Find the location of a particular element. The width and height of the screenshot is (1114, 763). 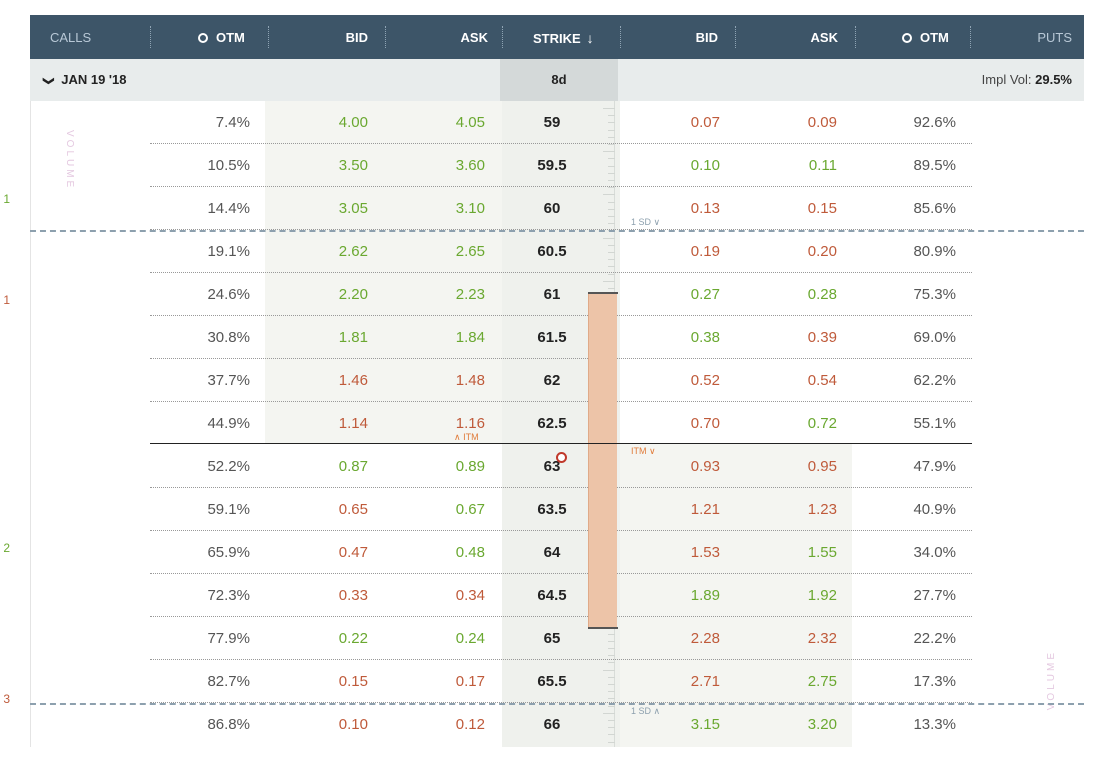

table-row: 65.9% 0.47 0.48 64 1.53 1.55 34.0% is located at coordinates (561, 552).